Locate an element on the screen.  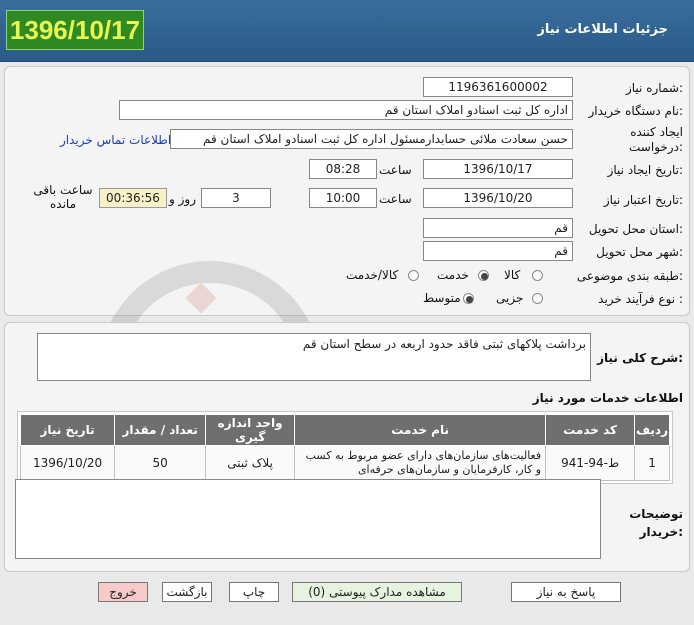
category-label: طبقه بندی موضوعی: is located at coordinates (629, 276).